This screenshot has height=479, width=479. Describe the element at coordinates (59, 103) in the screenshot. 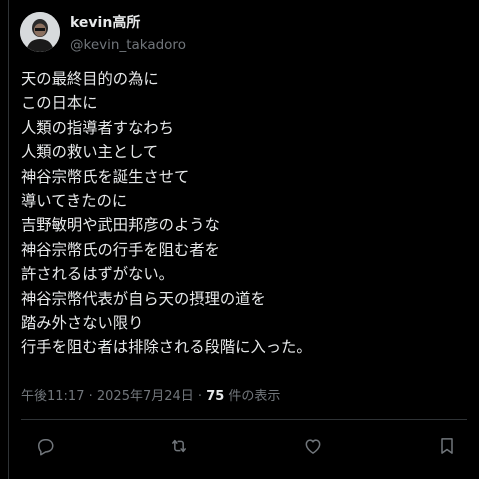

I see `tweet-line: この日本に` at that location.